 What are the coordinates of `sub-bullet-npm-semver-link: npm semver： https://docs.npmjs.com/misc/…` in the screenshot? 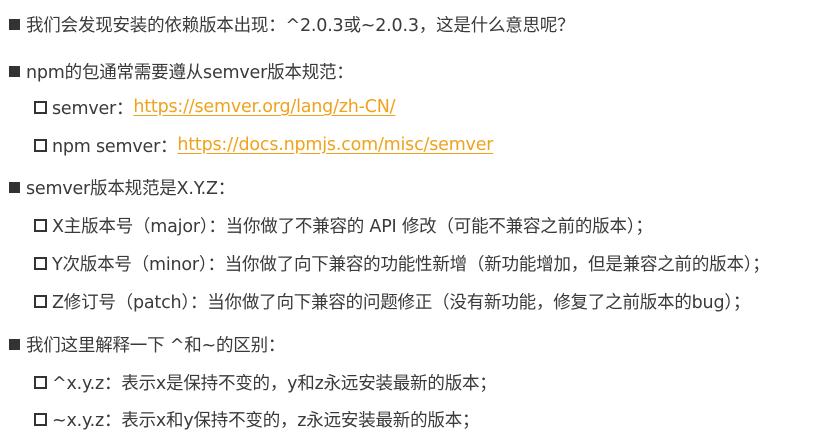 It's located at (263, 145).